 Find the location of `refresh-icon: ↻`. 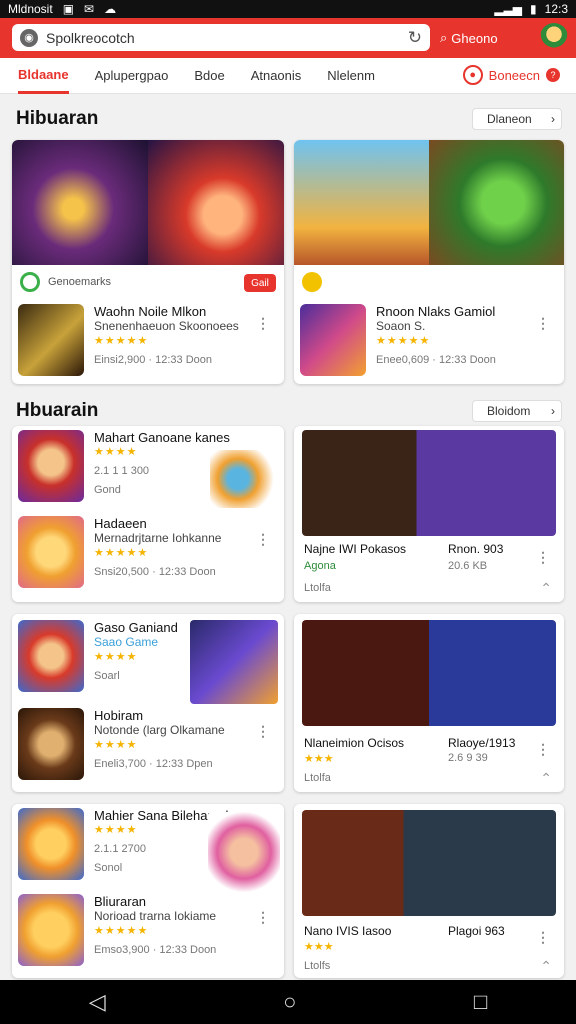

refresh-icon: ↻ is located at coordinates (415, 38).